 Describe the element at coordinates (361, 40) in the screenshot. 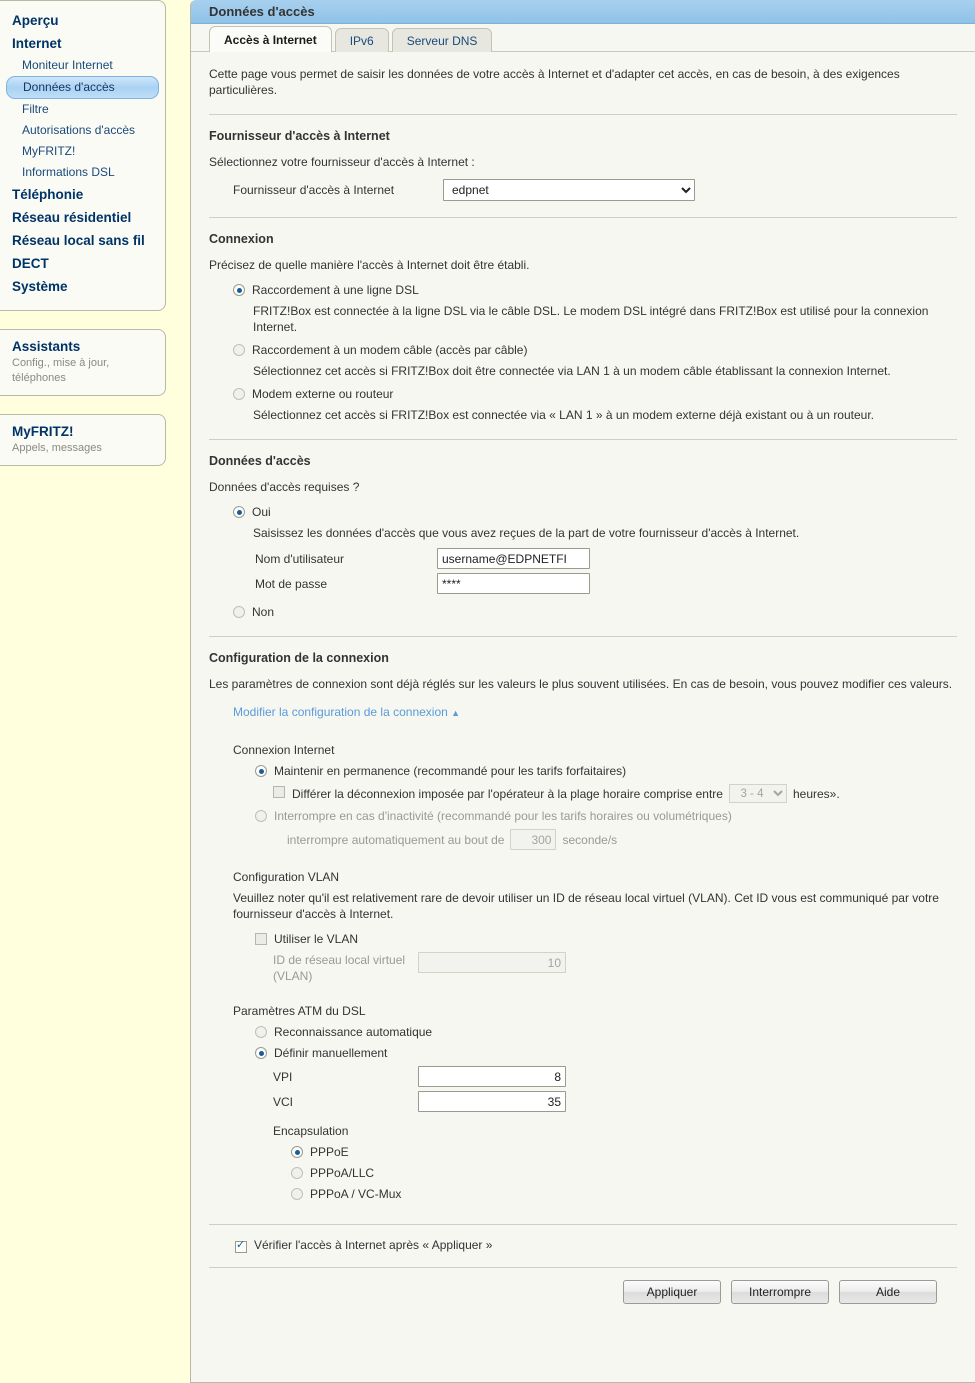

I see `tab-ipv6: IPv6` at that location.